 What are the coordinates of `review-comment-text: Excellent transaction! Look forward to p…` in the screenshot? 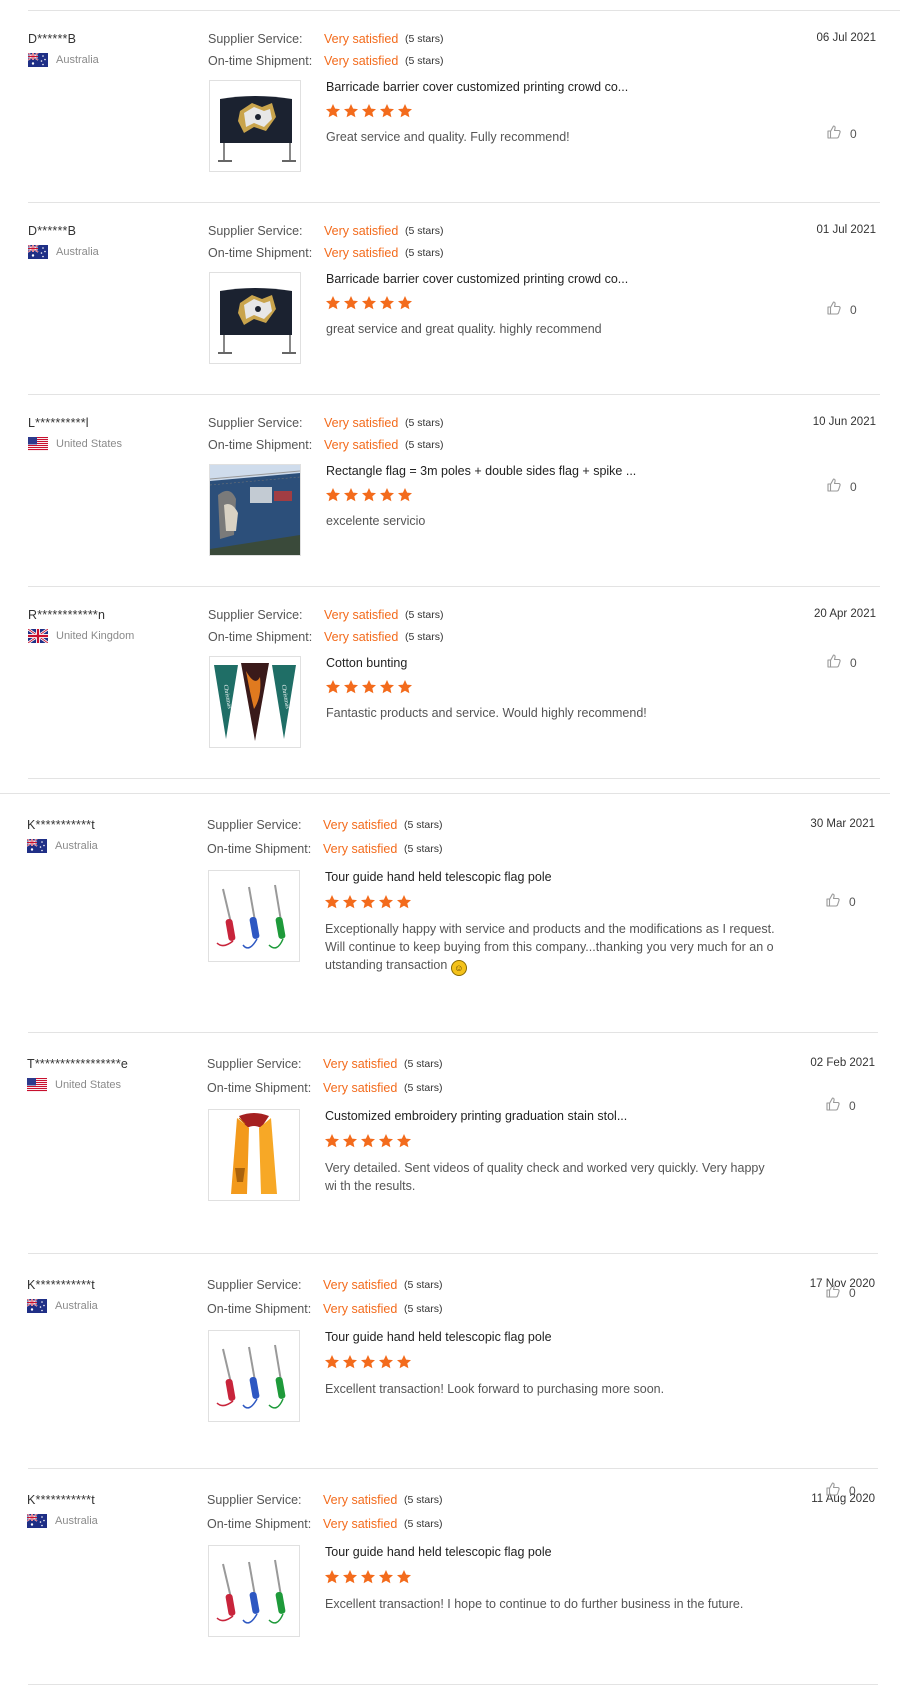 It's located at (495, 1389).